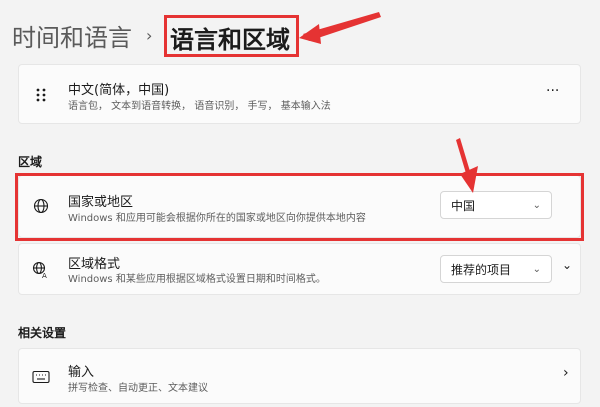 The image size is (600, 407). Describe the element at coordinates (42, 333) in the screenshot. I see `related-settings-heading: 相关设置` at that location.